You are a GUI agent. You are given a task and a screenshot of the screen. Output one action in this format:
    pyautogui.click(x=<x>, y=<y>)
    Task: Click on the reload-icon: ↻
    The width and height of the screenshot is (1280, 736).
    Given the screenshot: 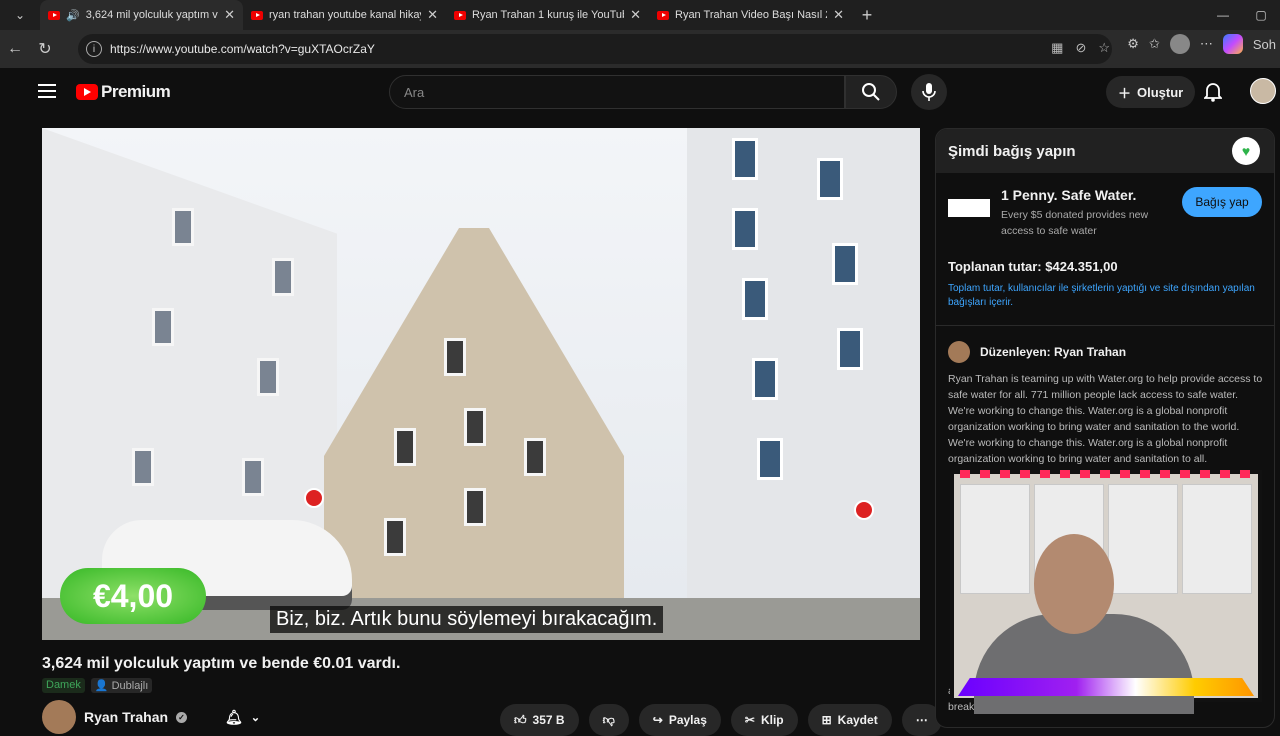 What is the action you would take?
    pyautogui.click(x=45, y=49)
    